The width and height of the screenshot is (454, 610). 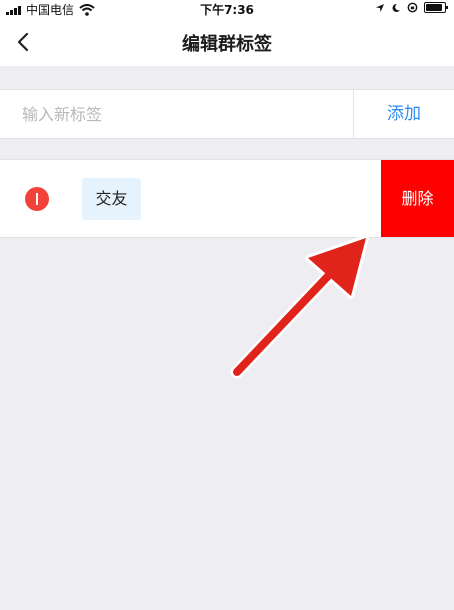 I want to click on page-title: 编辑群标签, so click(x=227, y=44).